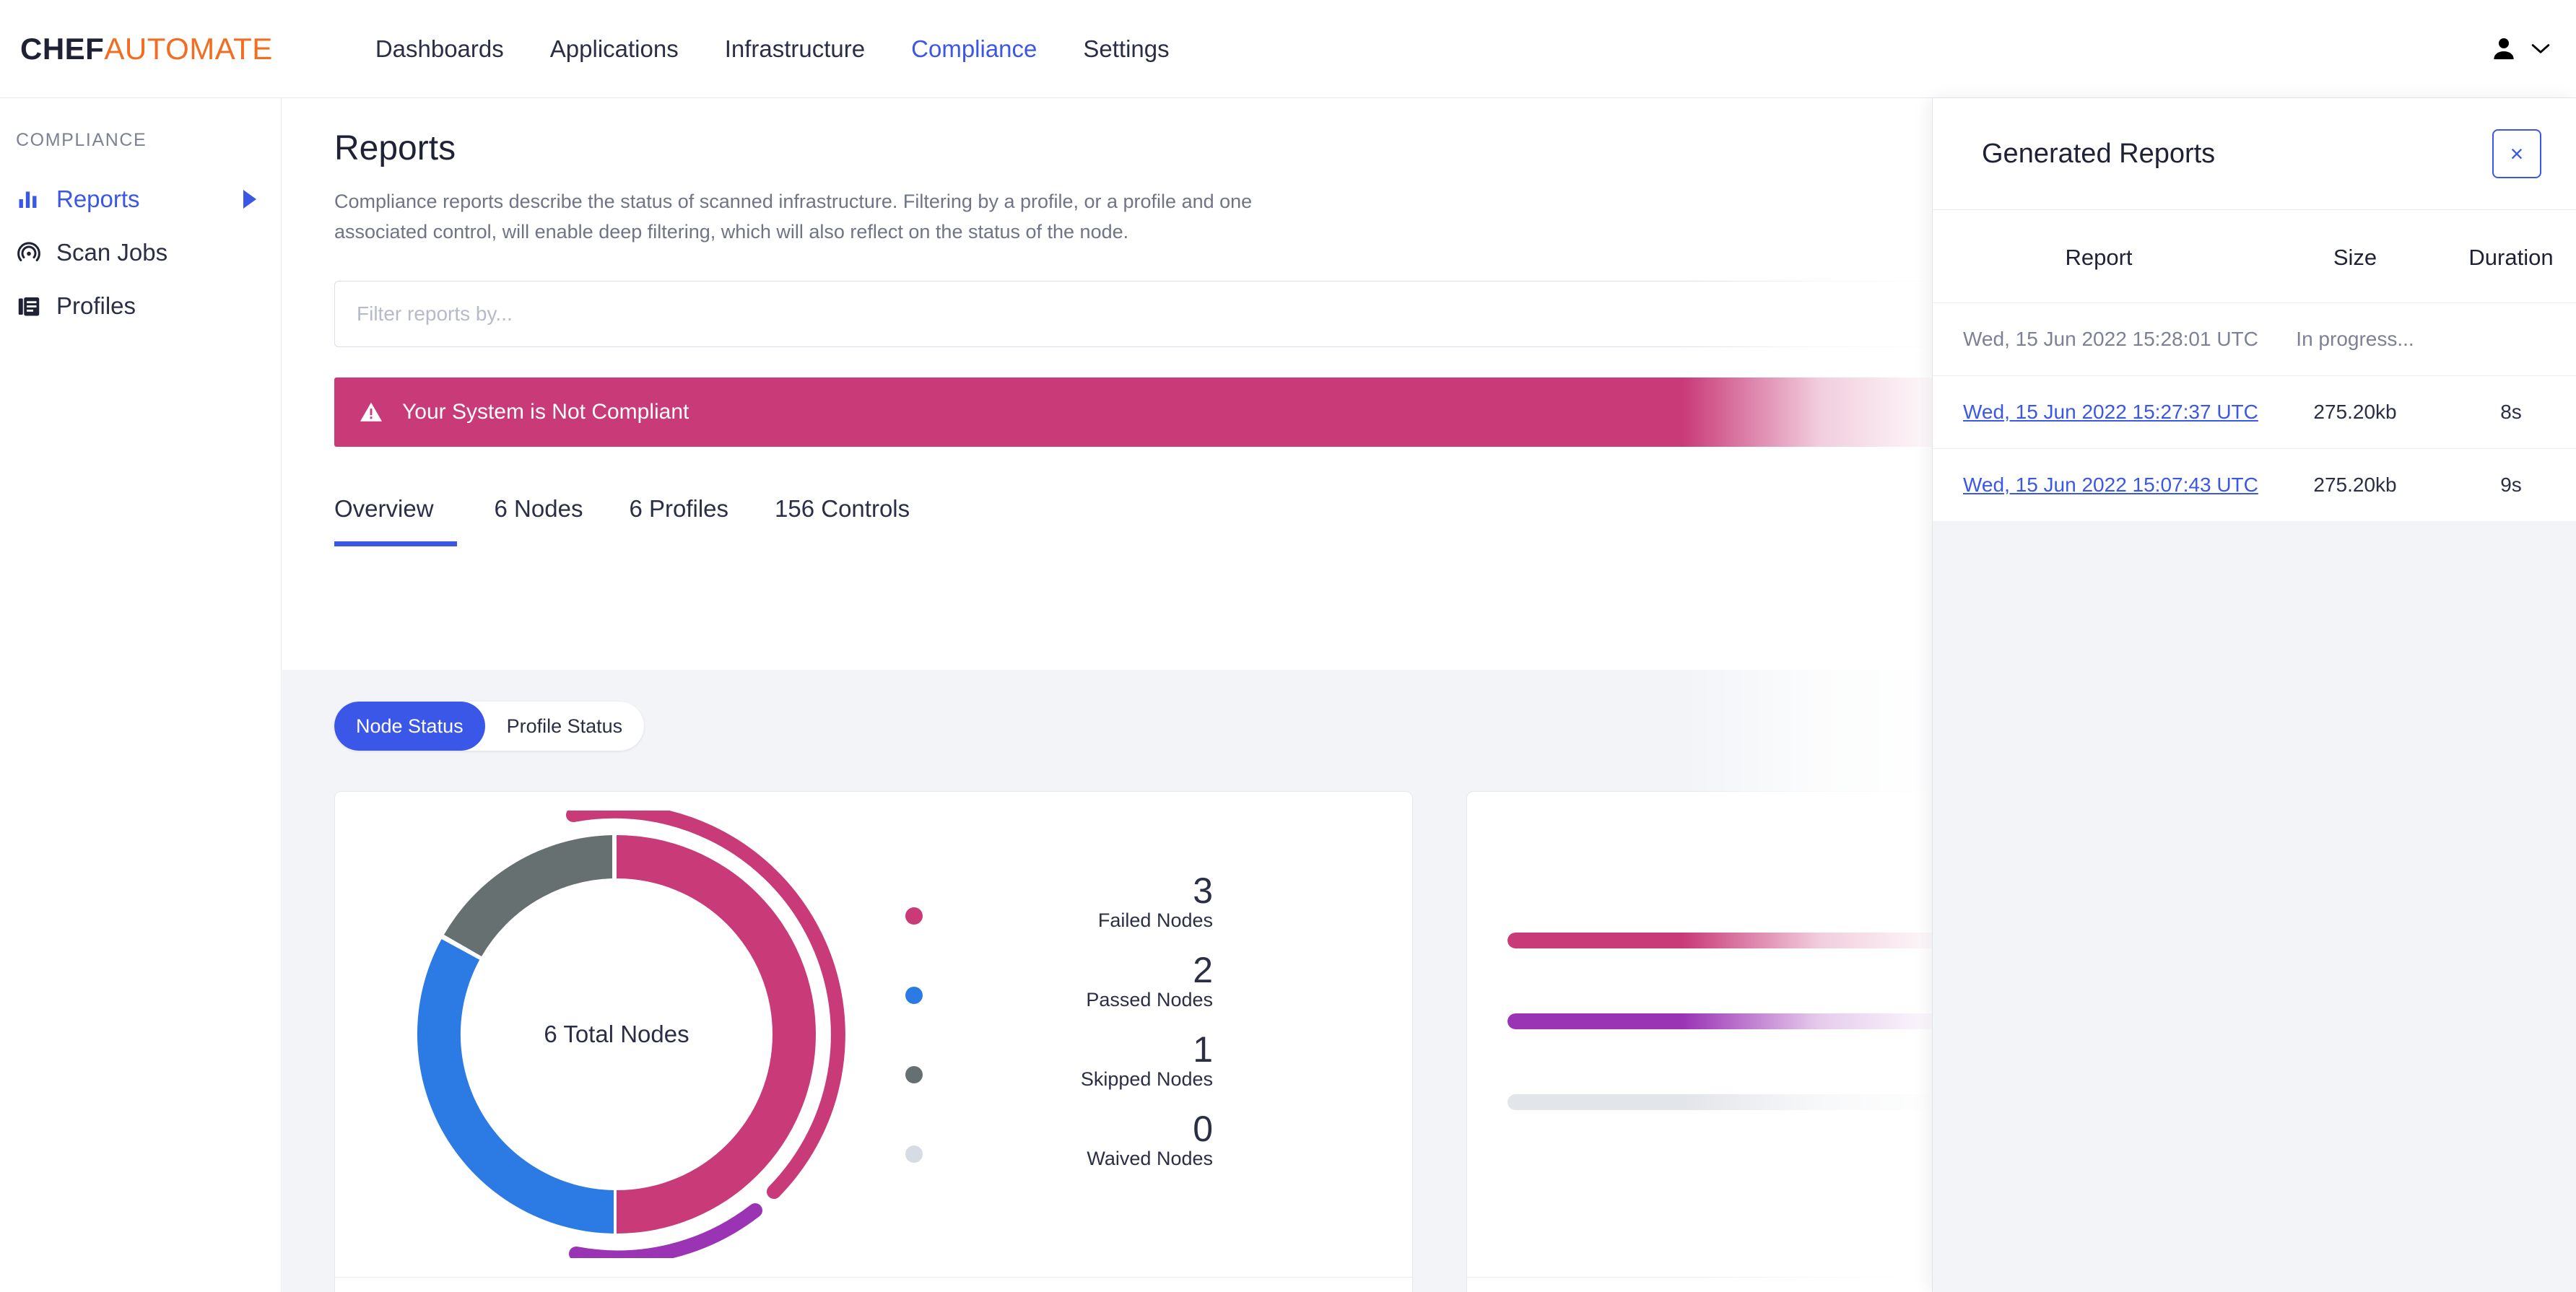 The width and height of the screenshot is (2576, 1292). What do you see at coordinates (28, 199) in the screenshot?
I see `bar-chart-icon` at bounding box center [28, 199].